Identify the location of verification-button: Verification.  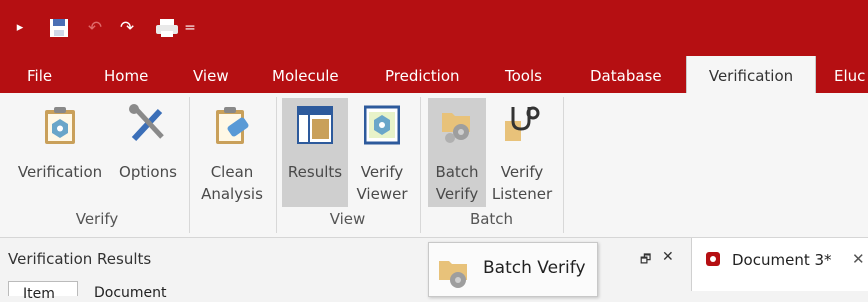
(60, 149).